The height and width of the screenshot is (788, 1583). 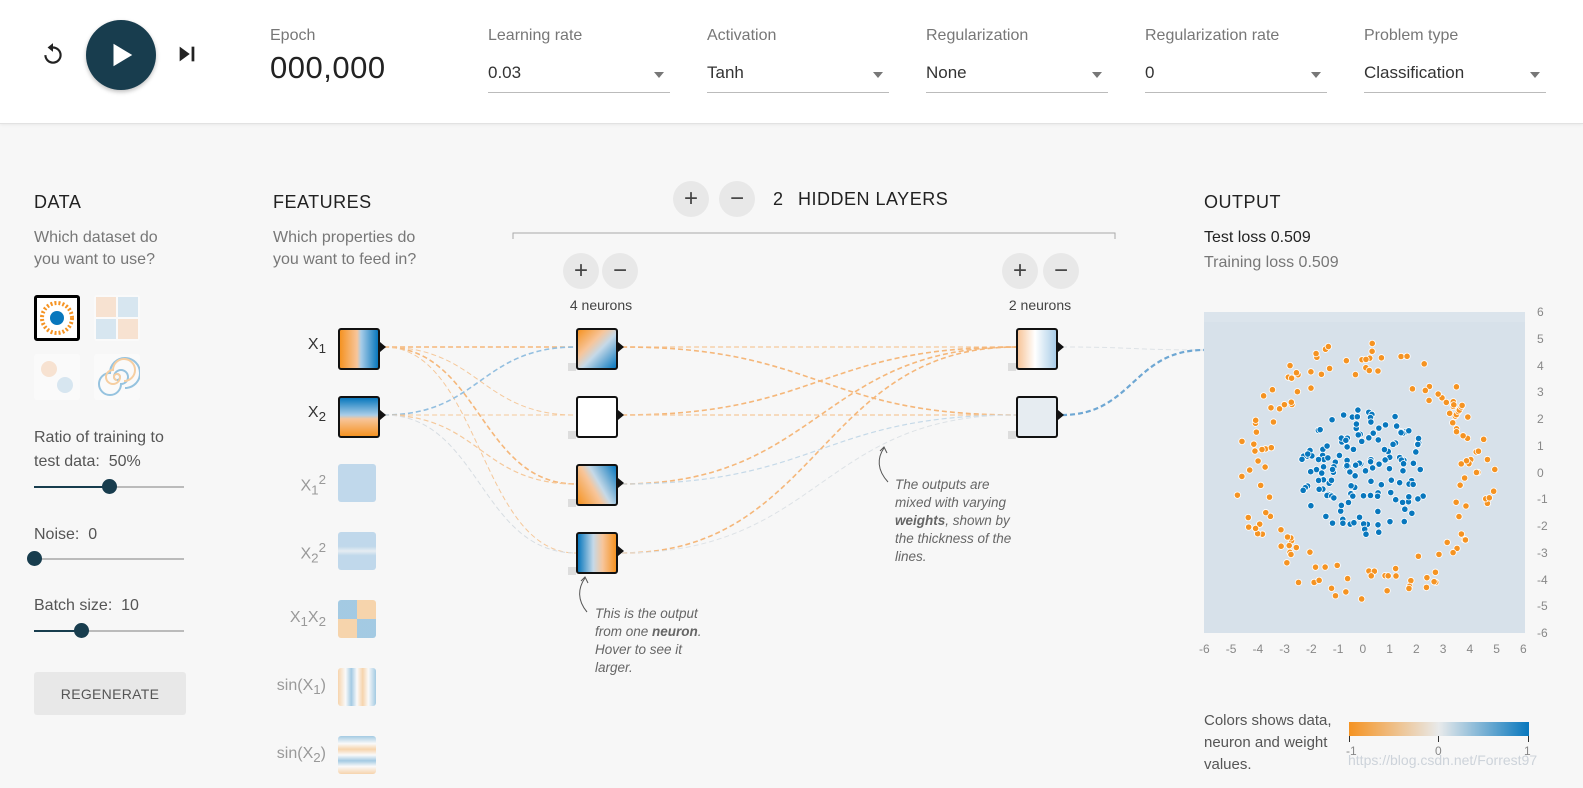 What do you see at coordinates (1364, 472) in the screenshot?
I see `output-decision-plot` at bounding box center [1364, 472].